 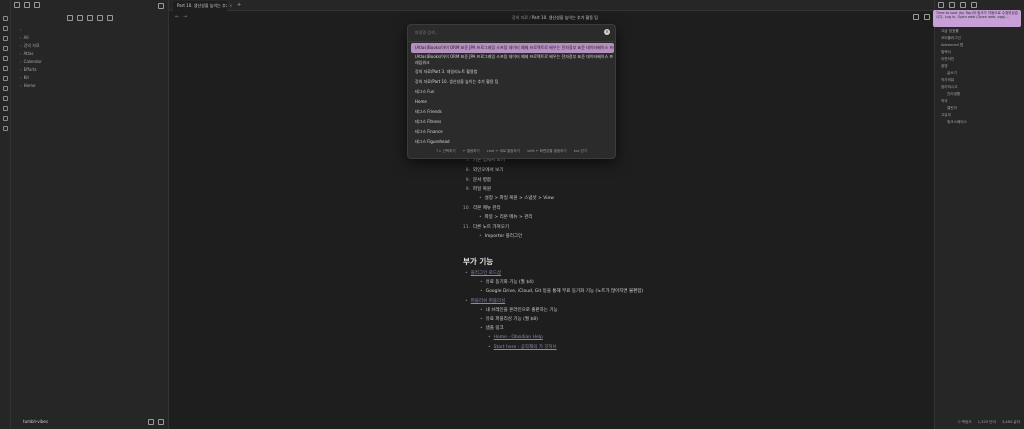 What do you see at coordinates (100, 18) in the screenshot?
I see `collapse-icon` at bounding box center [100, 18].